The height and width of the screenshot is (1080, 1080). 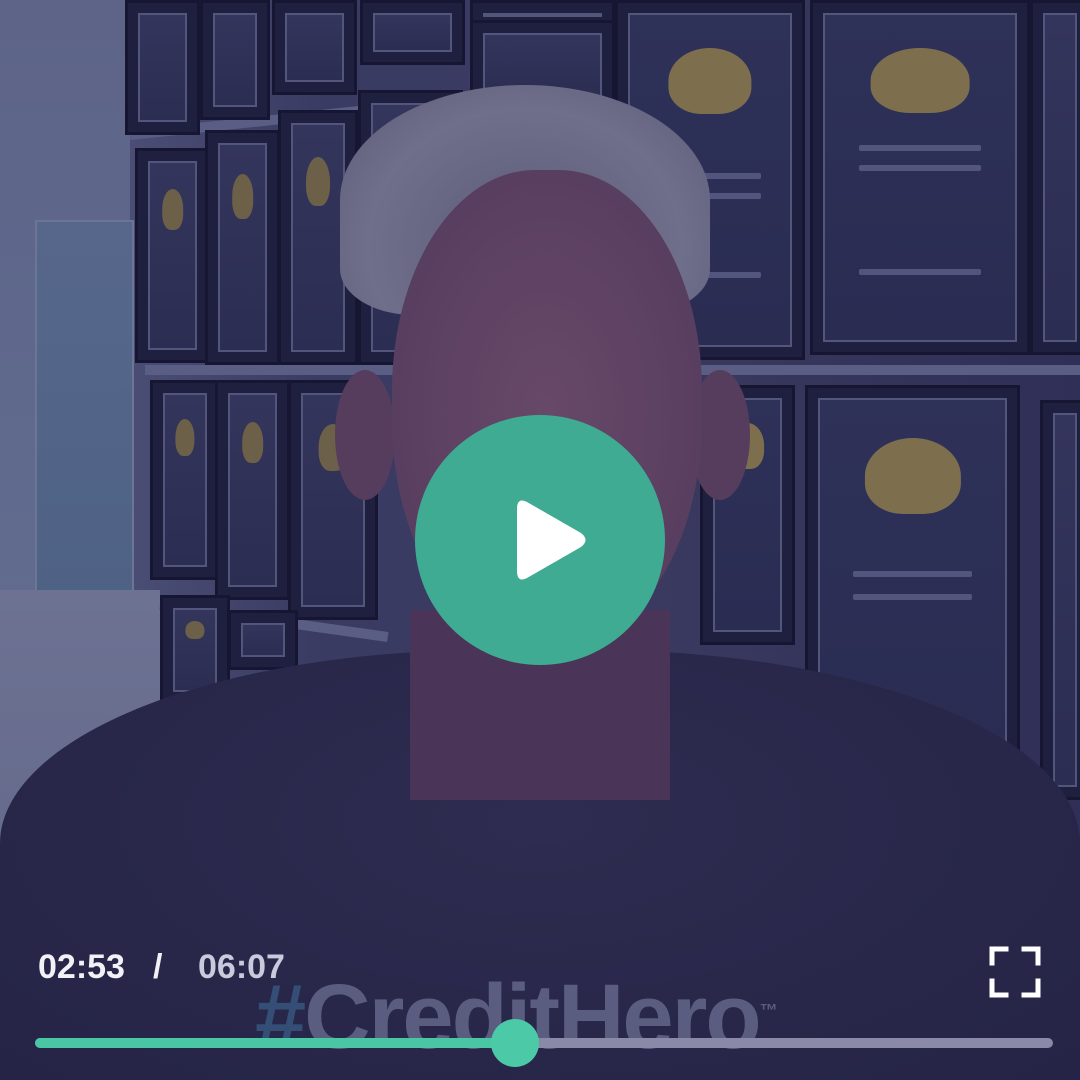 What do you see at coordinates (544, 1043) in the screenshot?
I see `seek-bar` at bounding box center [544, 1043].